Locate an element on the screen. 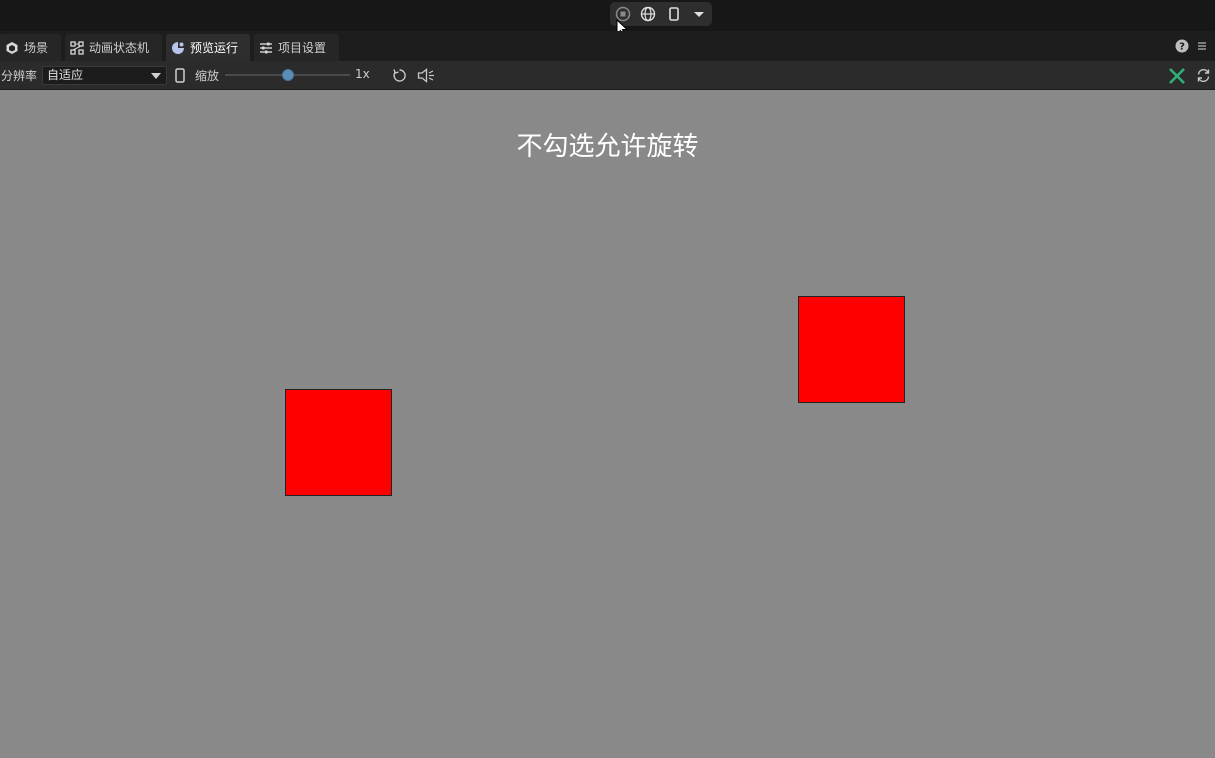 The image size is (1215, 758). scene-title-text: 不勾选允许旋转 is located at coordinates (607, 147).